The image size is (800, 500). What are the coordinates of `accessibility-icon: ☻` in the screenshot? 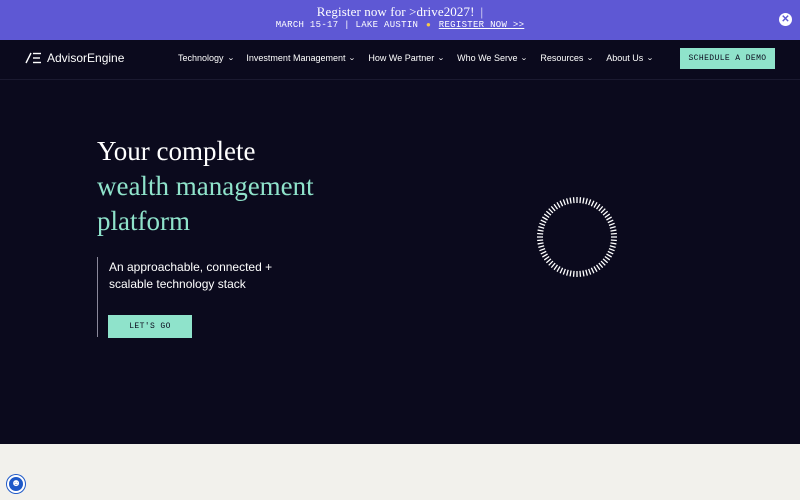 It's located at (16, 484).